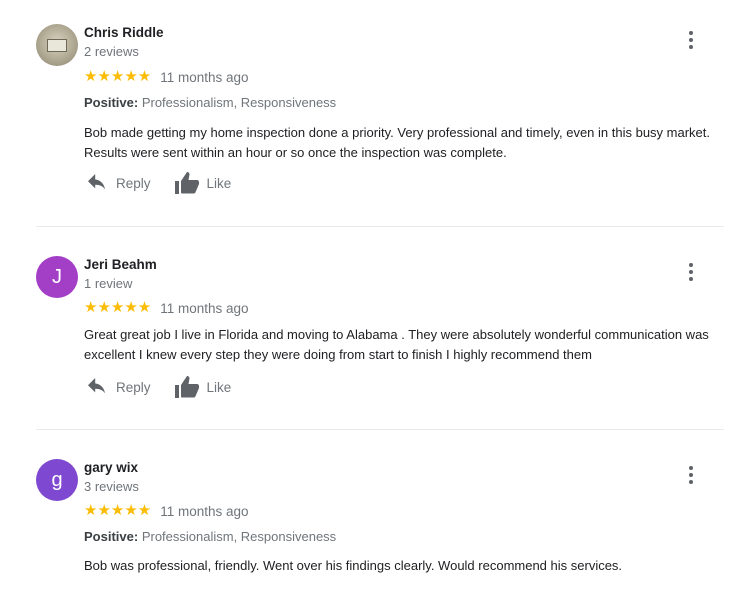  I want to click on avatar, so click(57, 45).